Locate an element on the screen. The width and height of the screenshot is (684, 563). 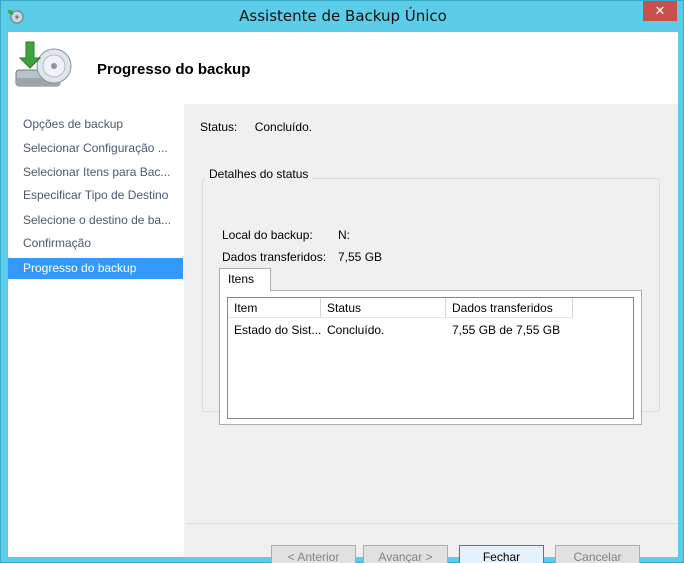
status-details-legend: Detalhes do status is located at coordinates (259, 174).